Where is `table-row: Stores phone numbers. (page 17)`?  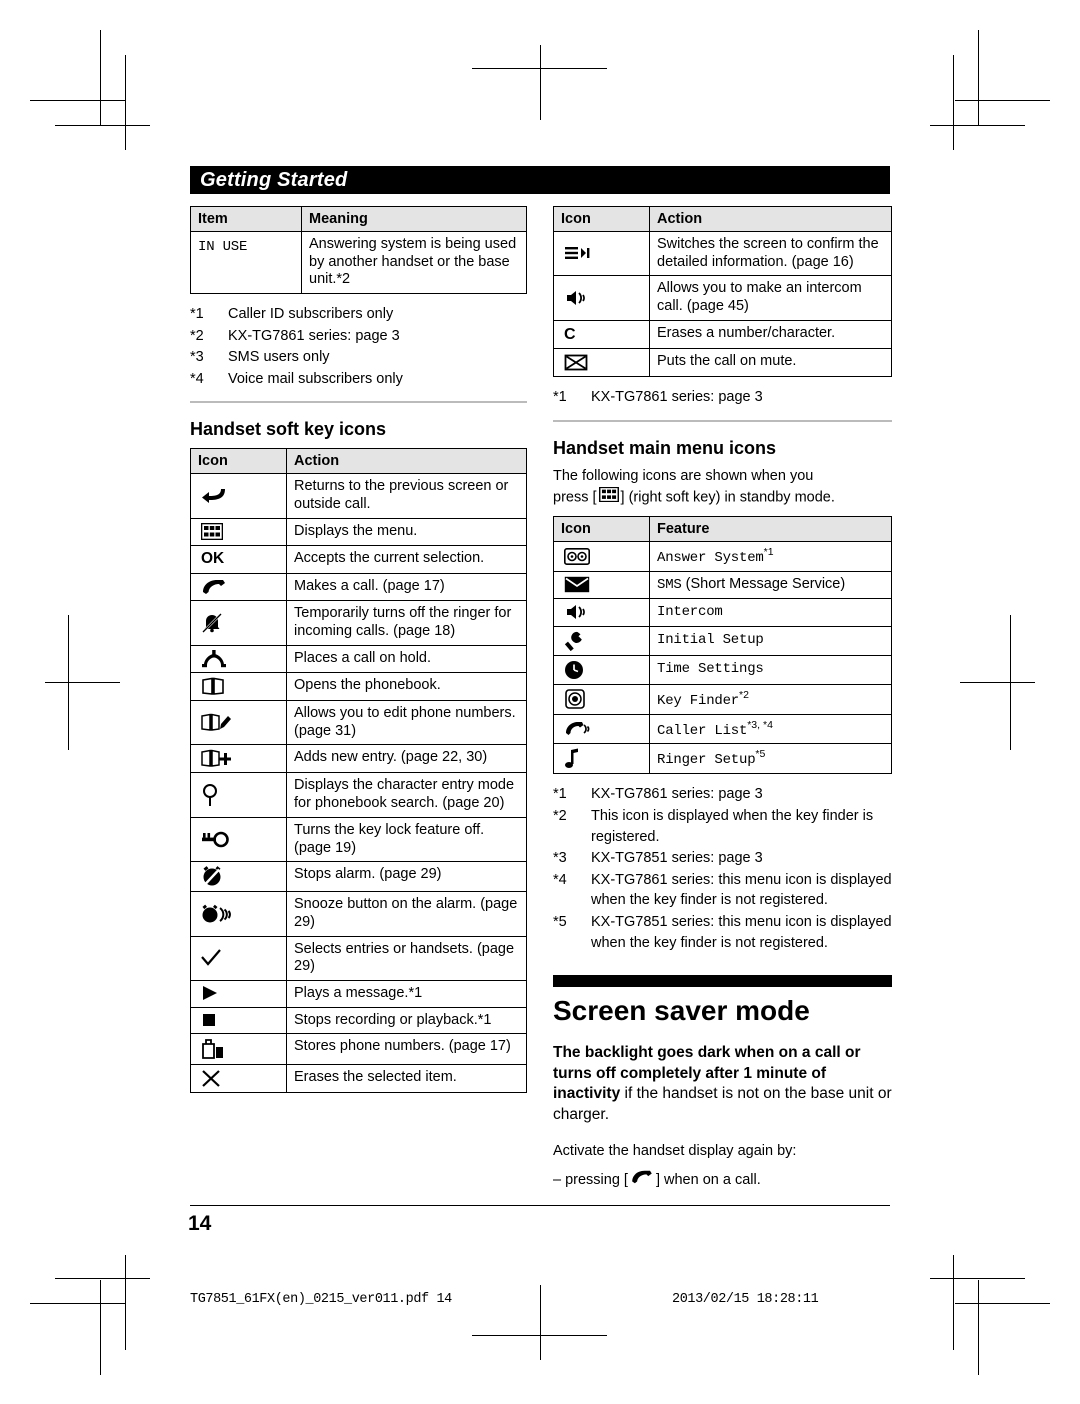
table-row: Stores phone numbers. (page 17) is located at coordinates (358, 1049).